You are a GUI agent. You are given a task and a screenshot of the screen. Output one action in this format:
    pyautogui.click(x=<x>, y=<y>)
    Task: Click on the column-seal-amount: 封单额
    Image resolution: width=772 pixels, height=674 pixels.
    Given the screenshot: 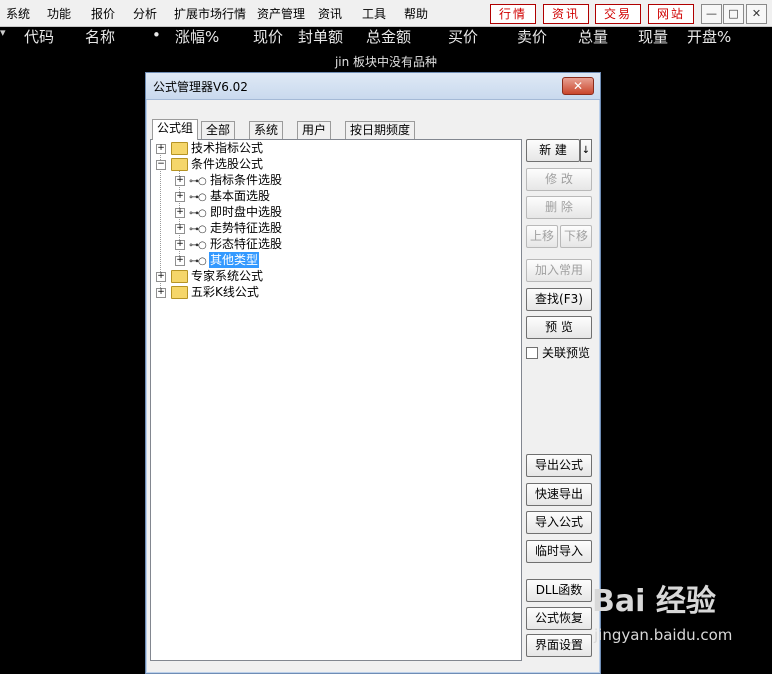 What is the action you would take?
    pyautogui.click(x=320, y=36)
    